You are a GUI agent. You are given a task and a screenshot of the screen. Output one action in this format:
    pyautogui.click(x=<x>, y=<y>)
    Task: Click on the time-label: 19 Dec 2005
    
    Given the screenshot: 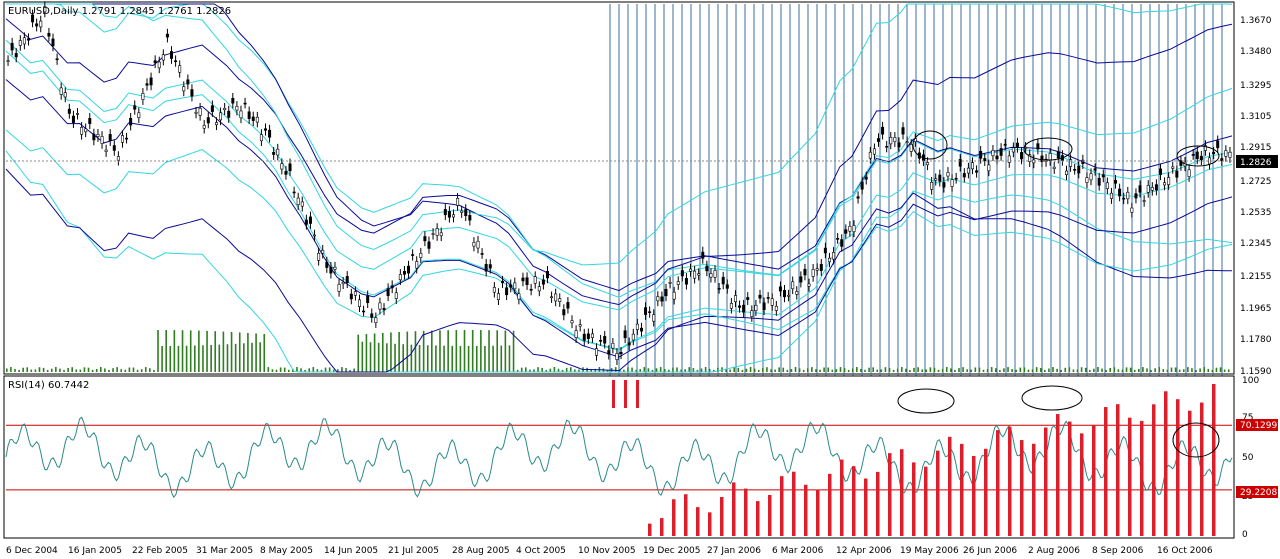 What is the action you would take?
    pyautogui.click(x=672, y=551)
    